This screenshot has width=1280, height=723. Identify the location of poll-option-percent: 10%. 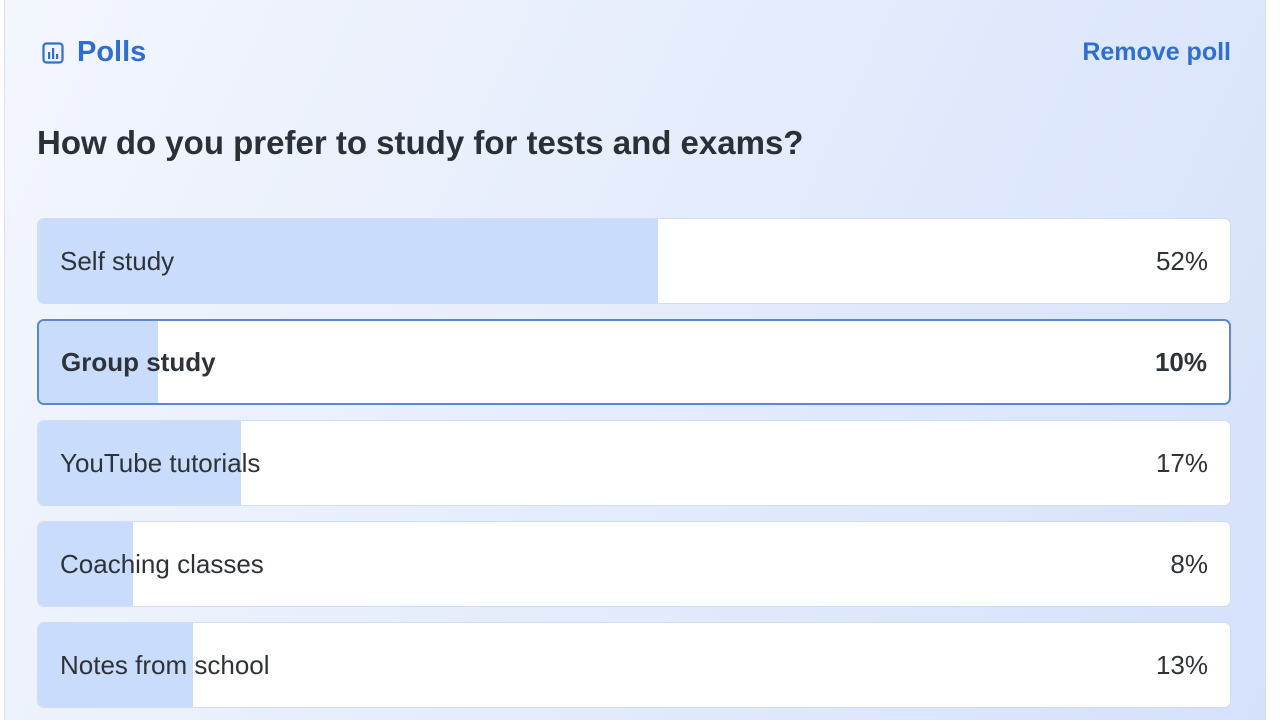
(1180, 361).